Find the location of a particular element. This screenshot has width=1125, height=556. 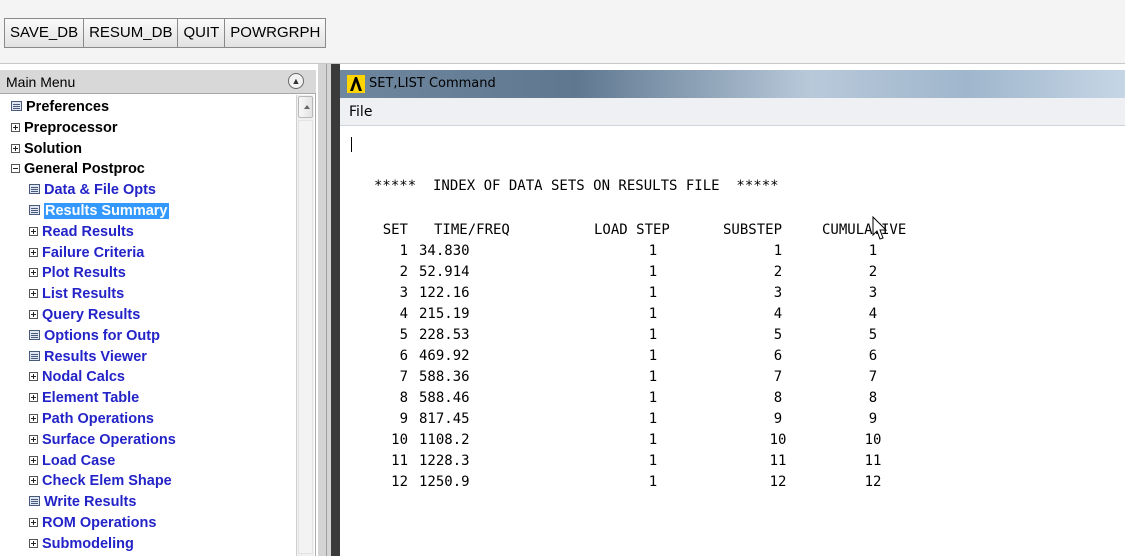

cell-time-freq: 1108.2 is located at coordinates (444, 440).